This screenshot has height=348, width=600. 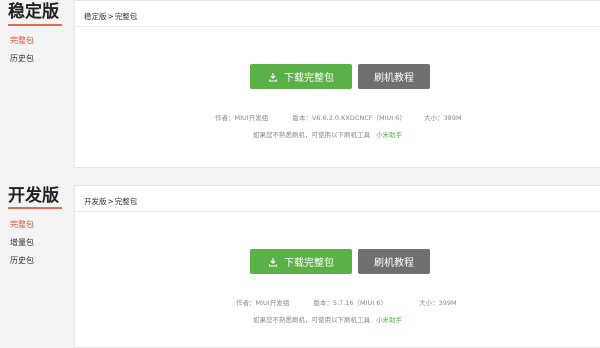 What do you see at coordinates (35, 263) in the screenshot?
I see `dev-sidebar: 开发版 完整包 增量包 历史包` at bounding box center [35, 263].